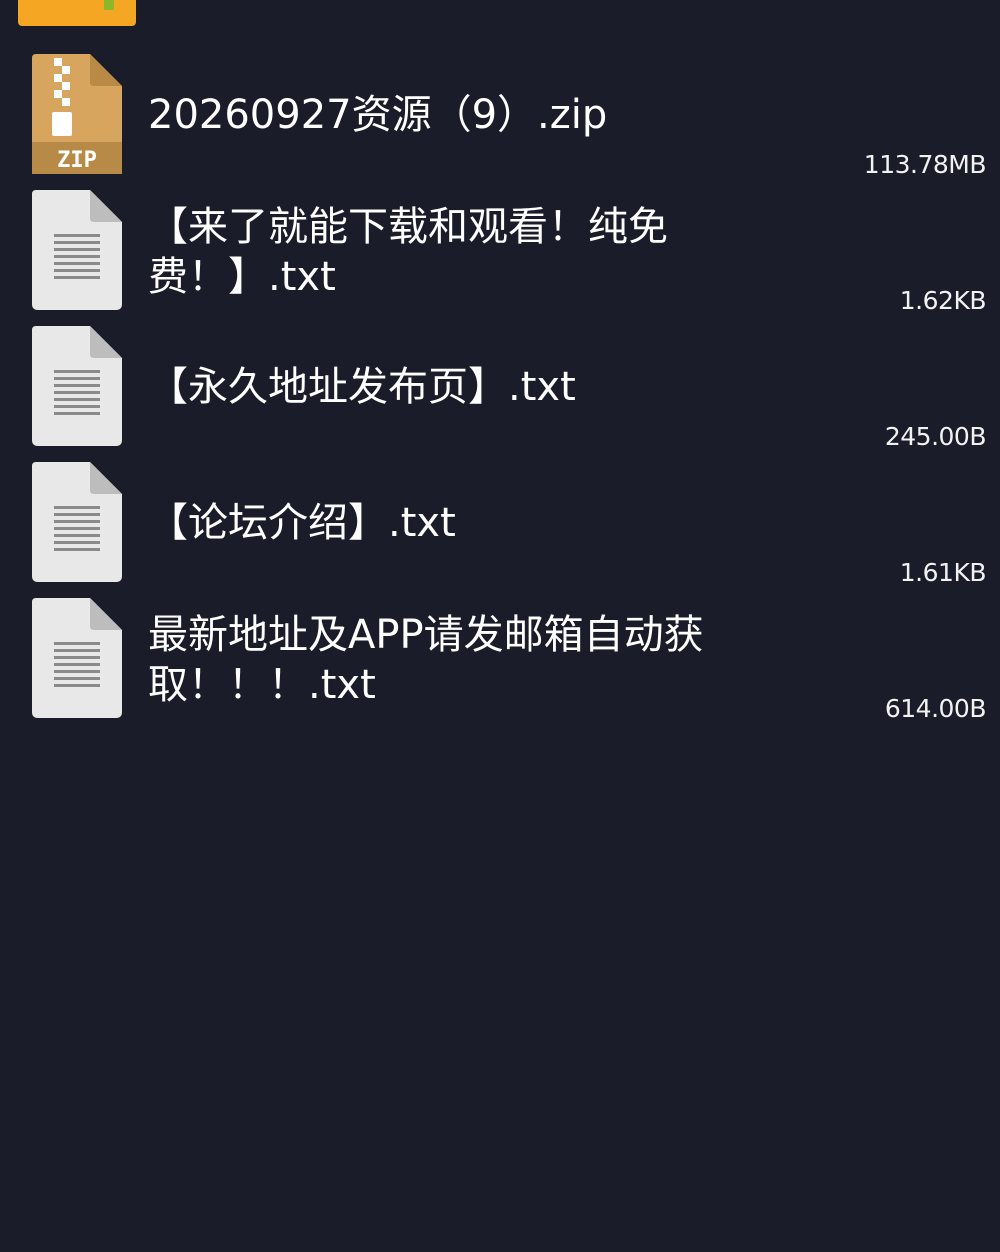 Image resolution: width=1000 pixels, height=1252 pixels. Describe the element at coordinates (77, 114) in the screenshot. I see `zip-file-icon: ZIP` at that location.